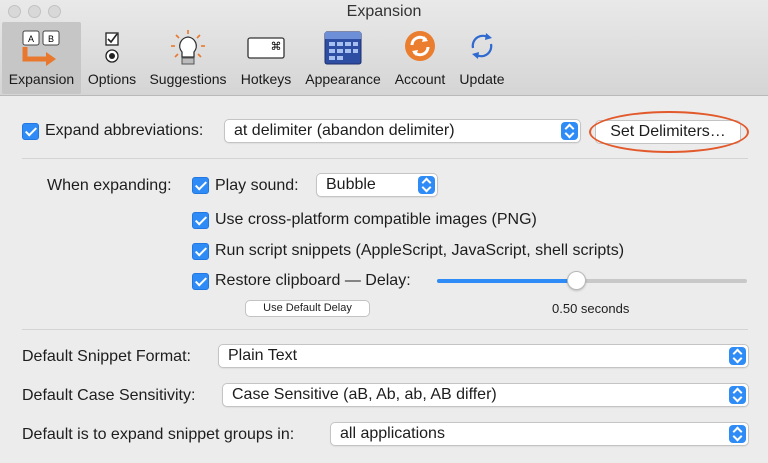 The width and height of the screenshot is (768, 463). I want to click on snippet-groups-select: all applications, so click(539, 434).